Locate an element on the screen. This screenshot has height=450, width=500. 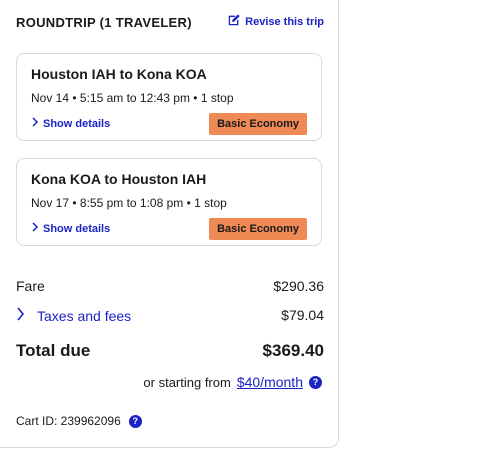
revise-trip-link: Revise this trip is located at coordinates (275, 21).